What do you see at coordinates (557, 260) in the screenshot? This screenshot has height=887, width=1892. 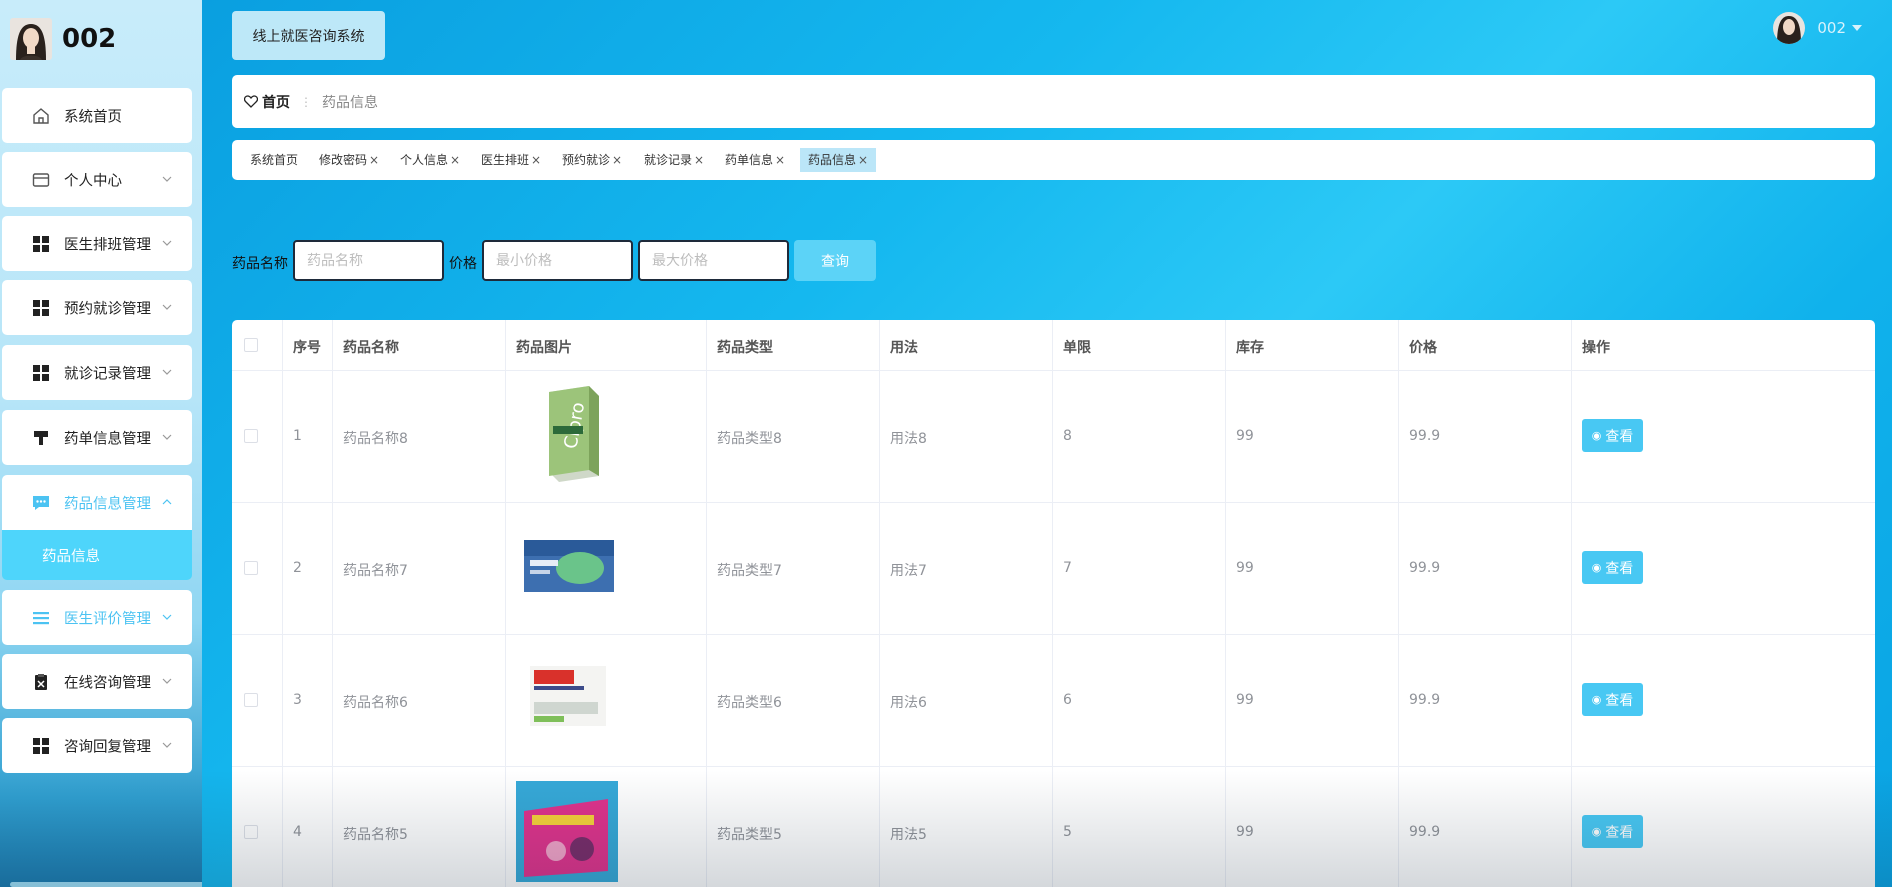 I see `min-price-input` at bounding box center [557, 260].